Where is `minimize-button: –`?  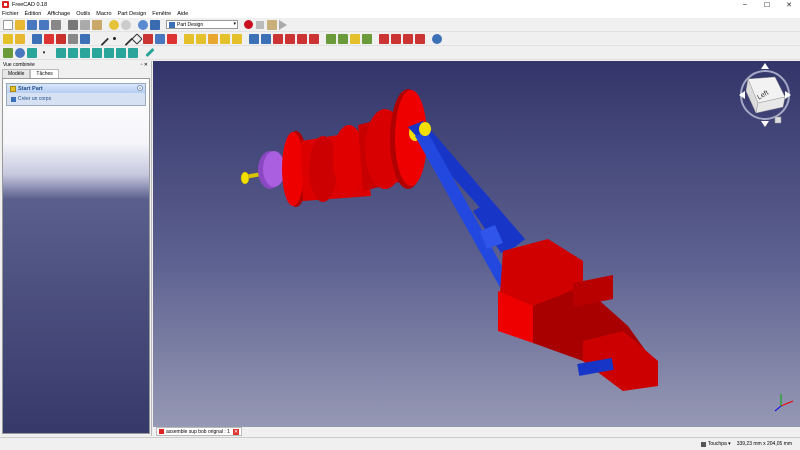 minimize-button: – is located at coordinates (745, 4).